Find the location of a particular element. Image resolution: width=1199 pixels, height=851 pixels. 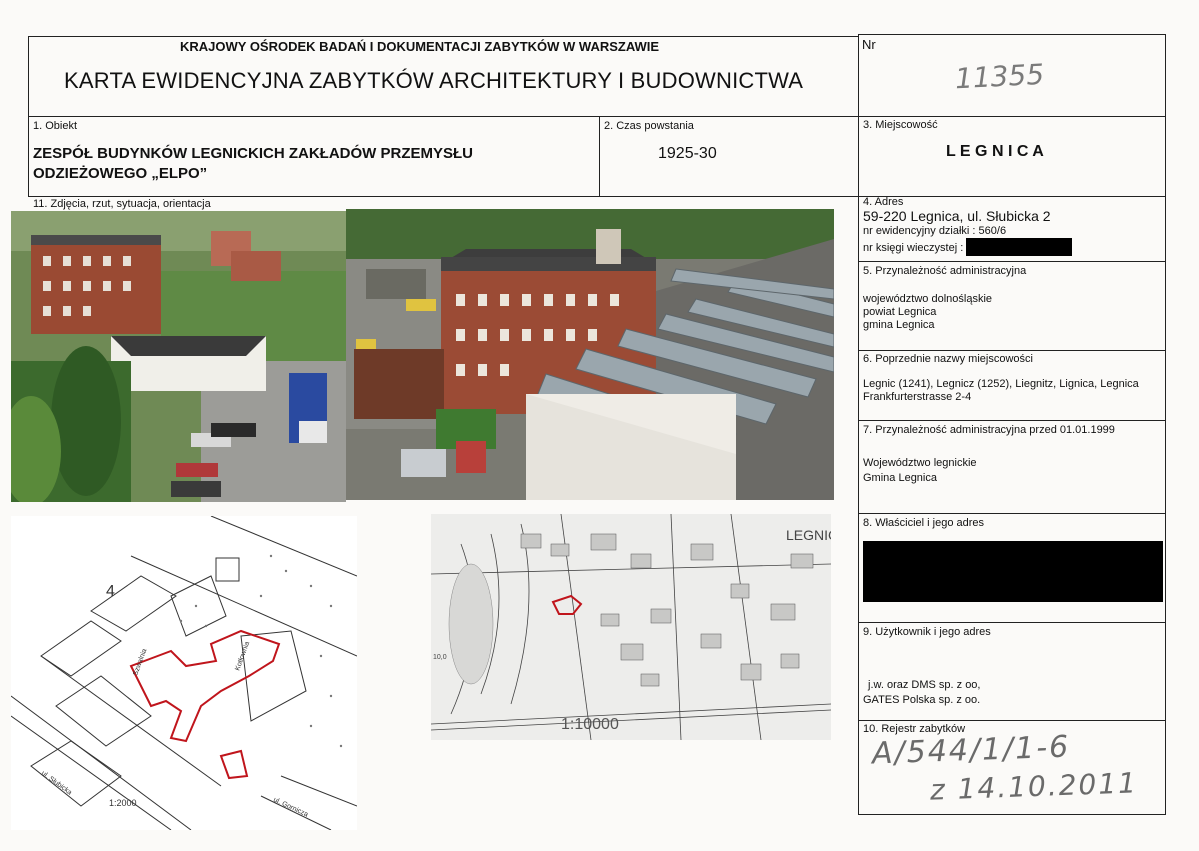

topo-elevation: 10,0 is located at coordinates (440, 657).